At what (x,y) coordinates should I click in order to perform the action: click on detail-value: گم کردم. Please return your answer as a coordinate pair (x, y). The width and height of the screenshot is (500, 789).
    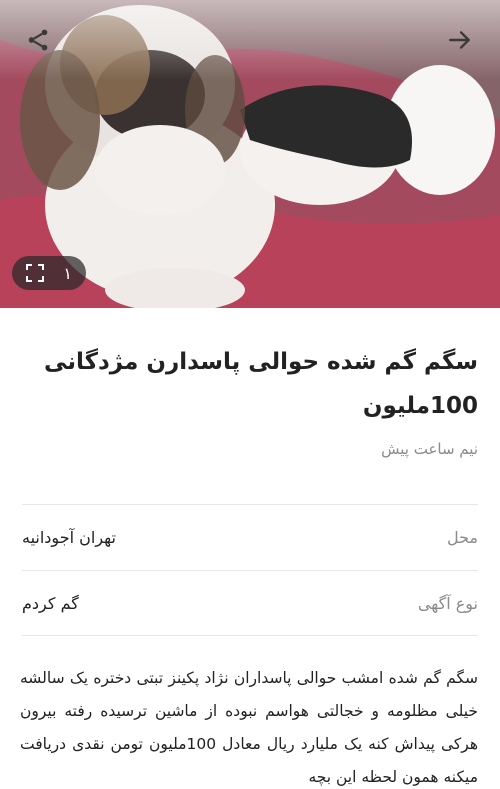
    Looking at the image, I should click on (50, 603).